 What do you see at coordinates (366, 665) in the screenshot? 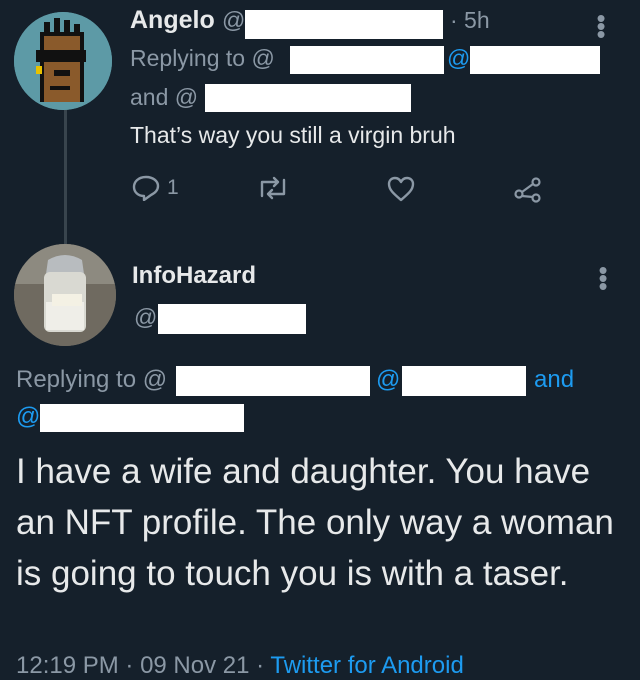
I see `tweet-source: Twitter for Android` at bounding box center [366, 665].